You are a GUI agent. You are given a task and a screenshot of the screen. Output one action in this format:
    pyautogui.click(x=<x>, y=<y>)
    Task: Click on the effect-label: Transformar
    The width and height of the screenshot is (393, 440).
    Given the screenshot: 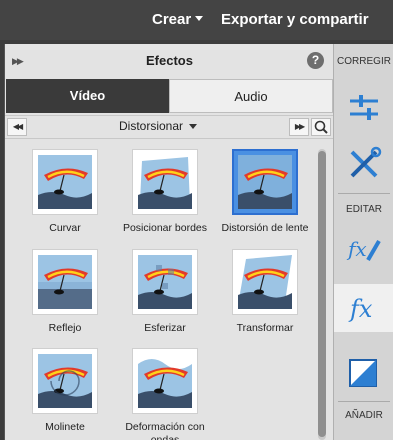 What is the action you would take?
    pyautogui.click(x=265, y=328)
    